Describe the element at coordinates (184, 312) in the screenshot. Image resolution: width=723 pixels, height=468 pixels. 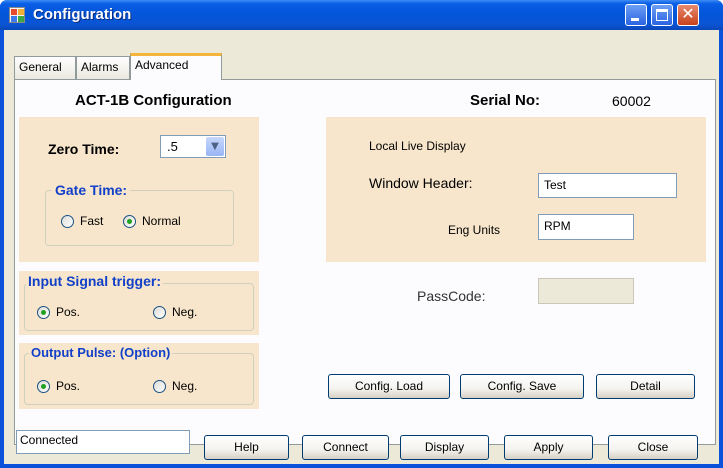
I see `input-neg-label: Neg.` at that location.